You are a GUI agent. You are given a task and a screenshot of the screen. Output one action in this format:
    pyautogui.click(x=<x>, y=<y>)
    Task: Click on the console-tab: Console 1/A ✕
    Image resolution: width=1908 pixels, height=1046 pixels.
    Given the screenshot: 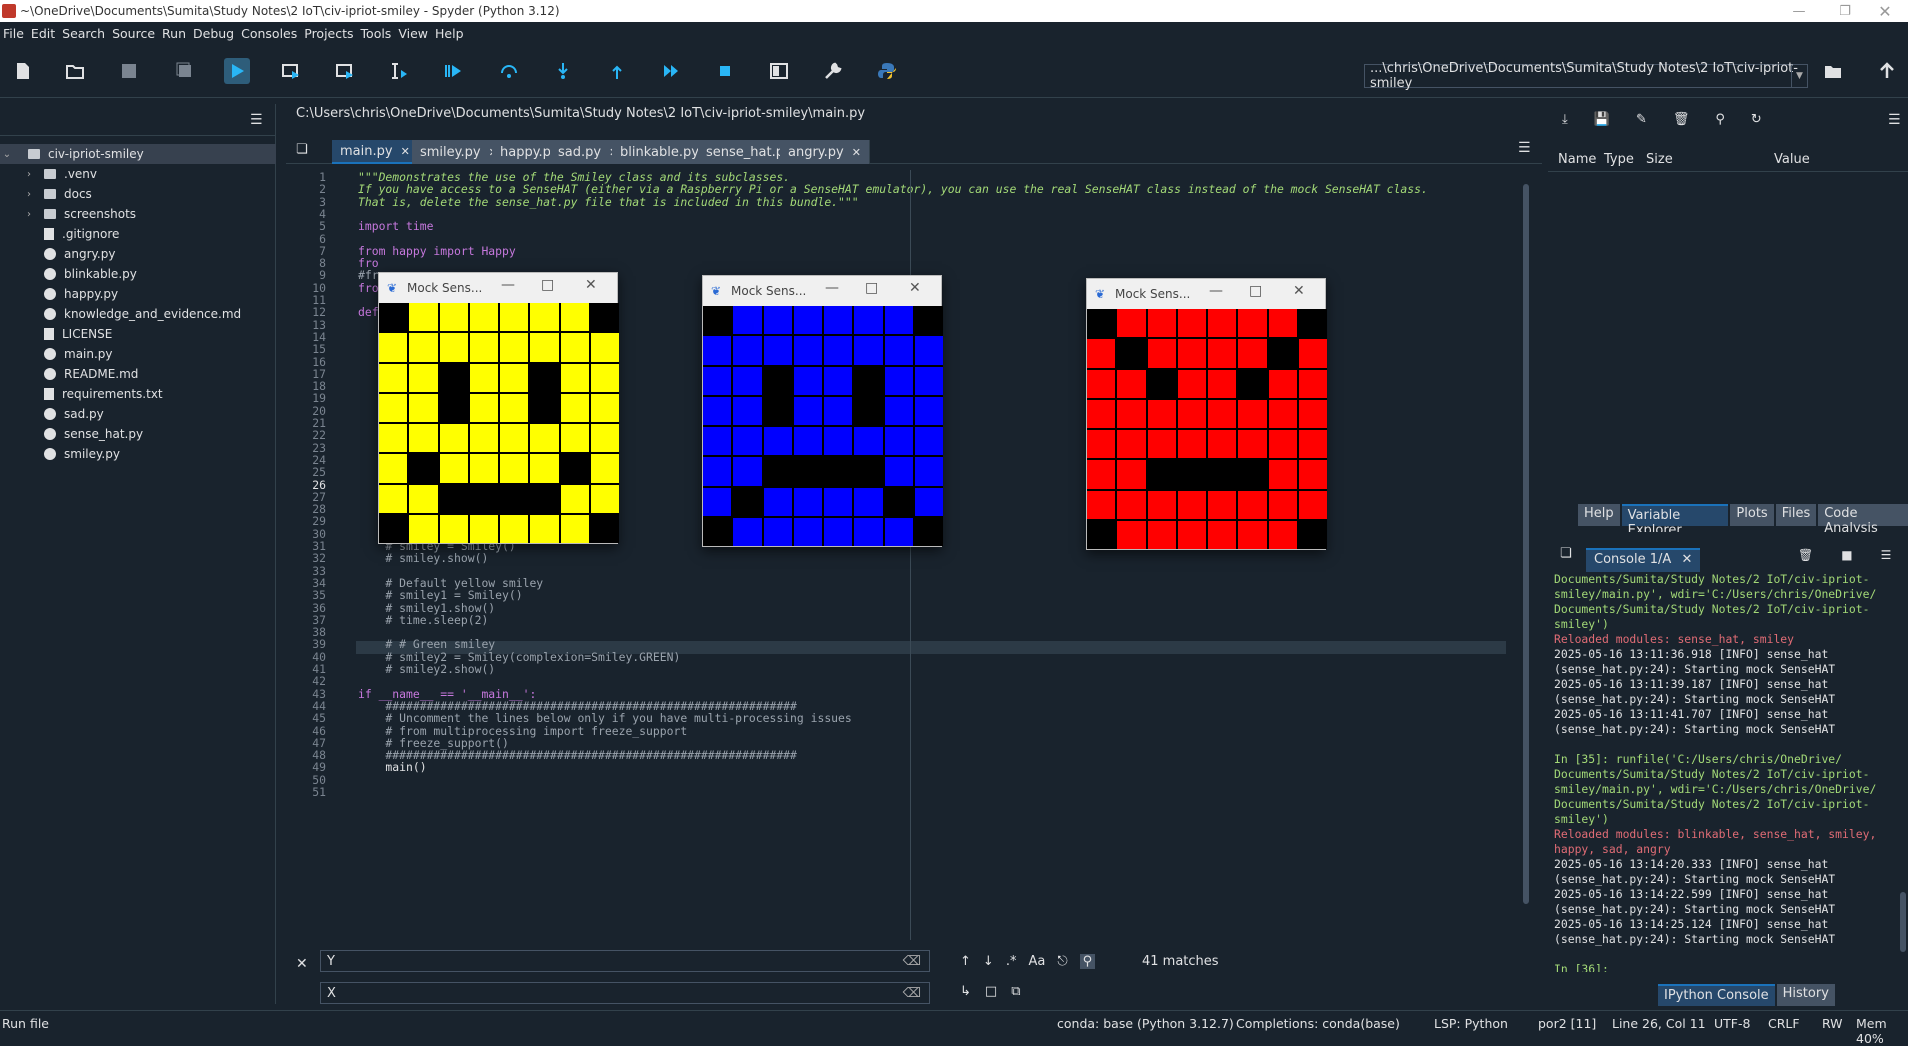 What is the action you would take?
    pyautogui.click(x=1643, y=560)
    